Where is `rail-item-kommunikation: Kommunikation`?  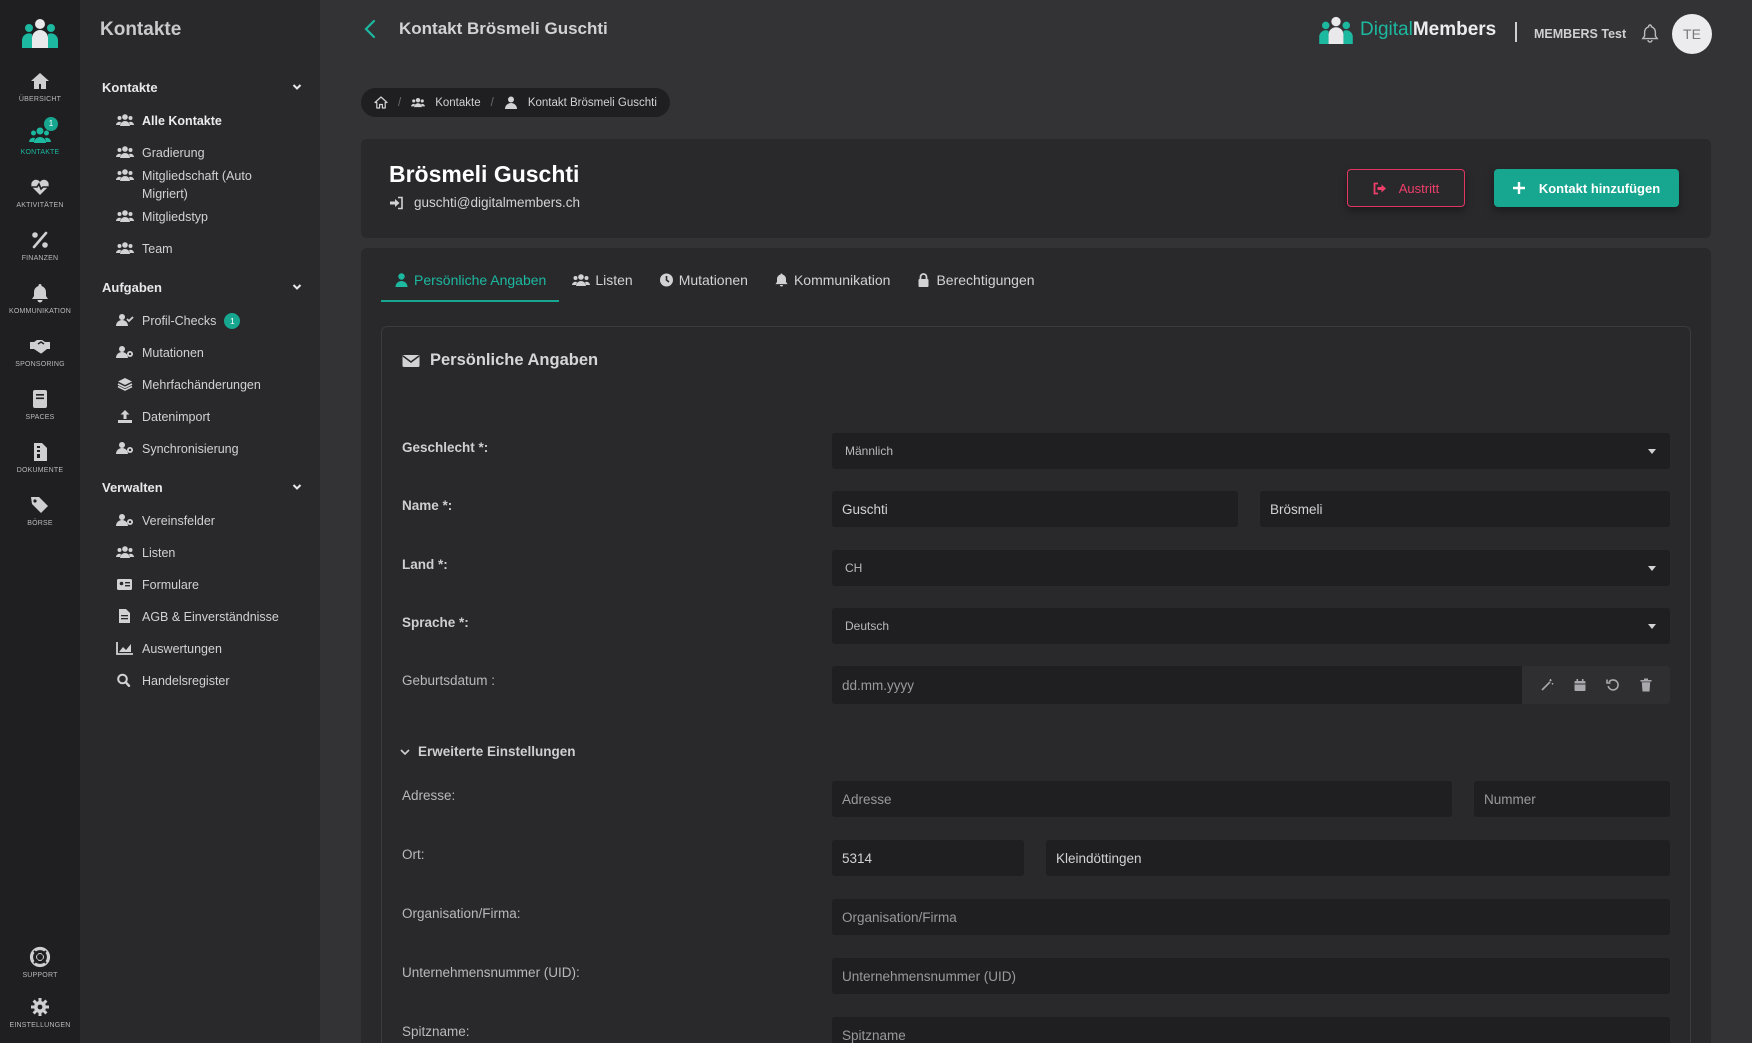
rail-item-kommunikation: Kommunikation is located at coordinates (40, 307).